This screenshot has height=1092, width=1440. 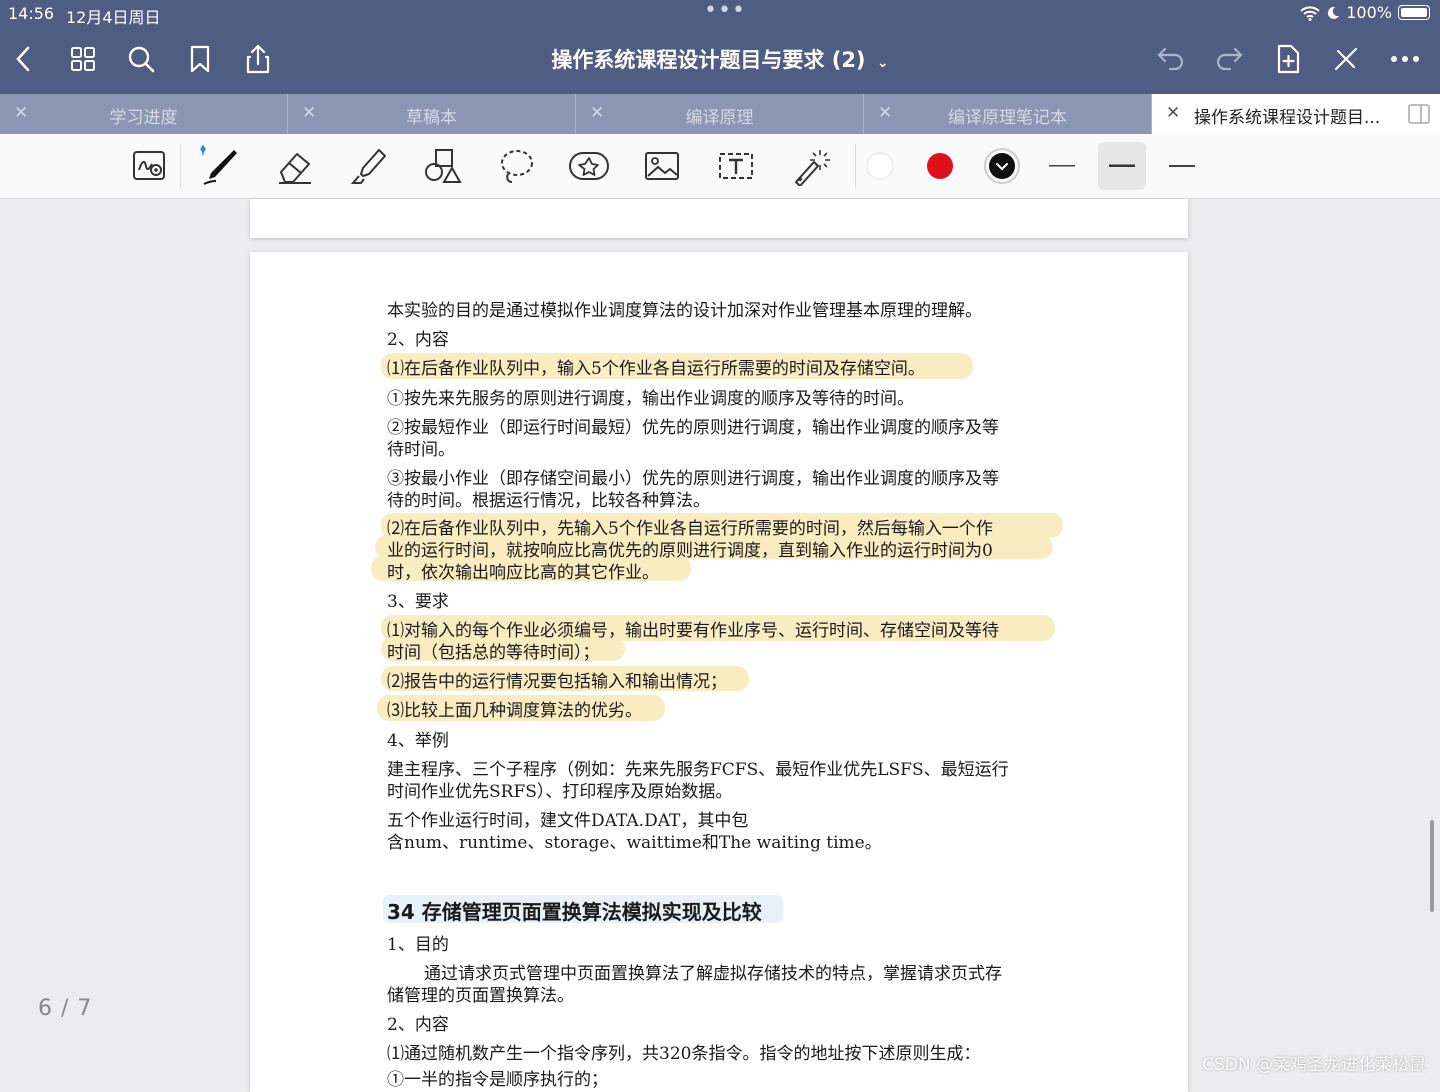 What do you see at coordinates (493, 653) in the screenshot?
I see `paragraph-line: 时间（包括总的等待时间）；` at bounding box center [493, 653].